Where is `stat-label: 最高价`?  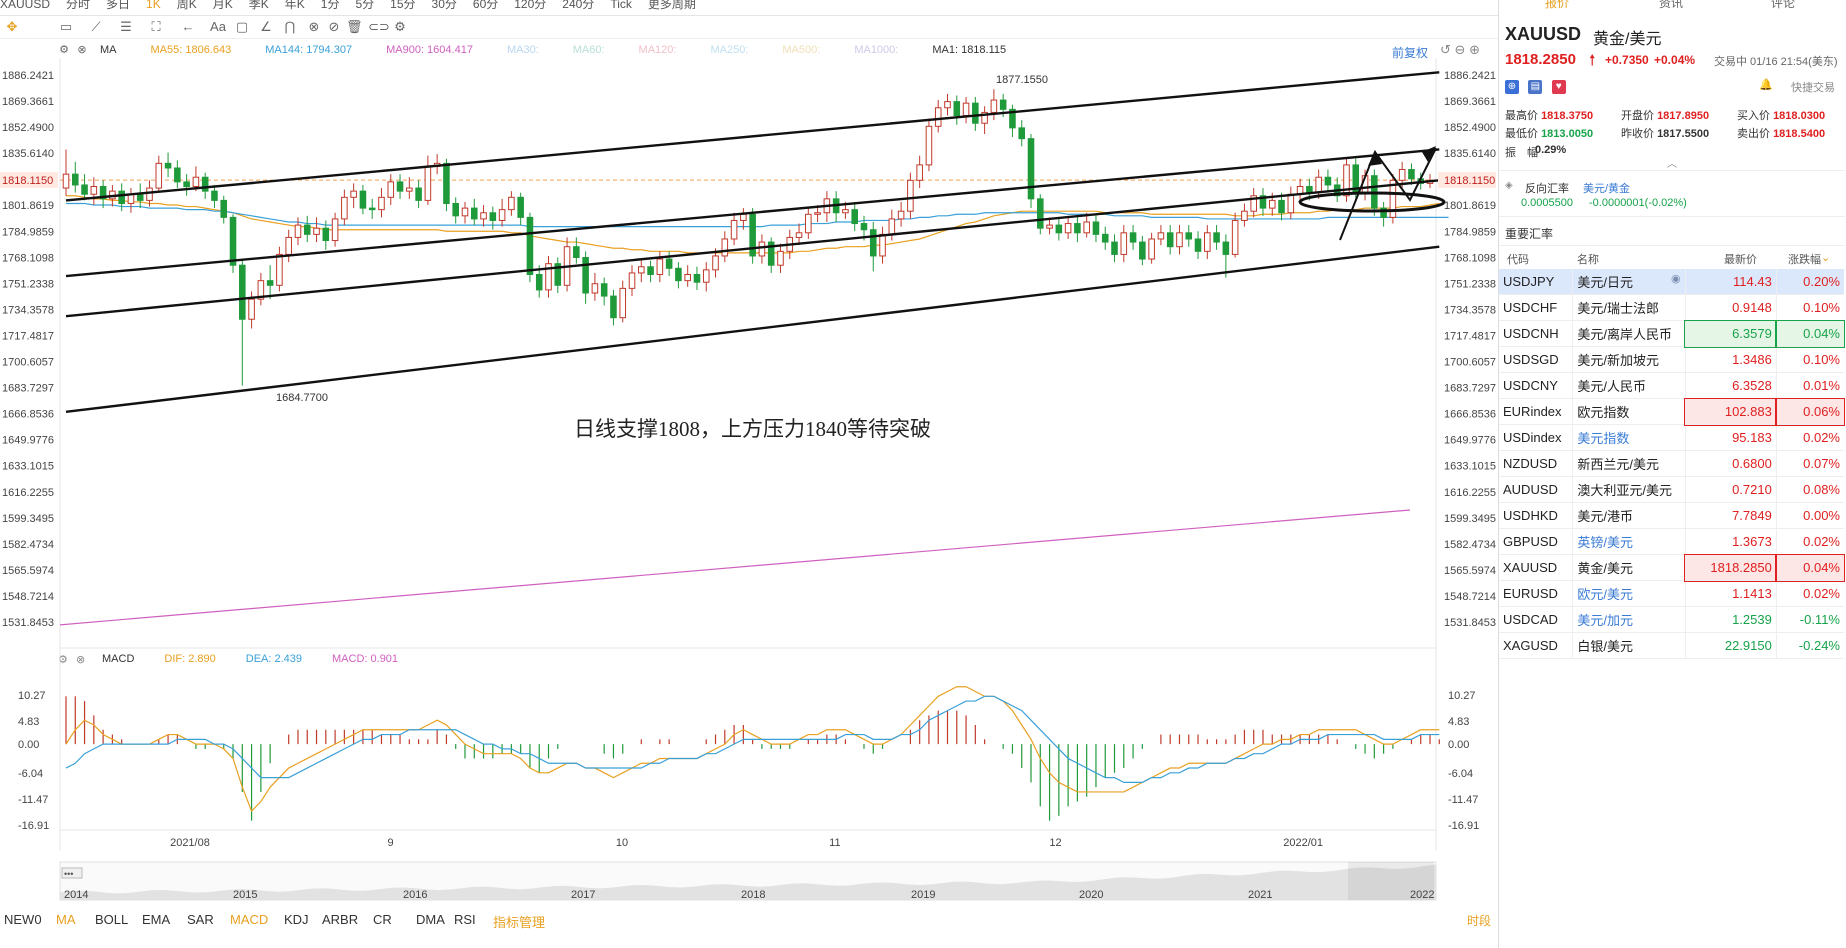 stat-label: 最高价 is located at coordinates (1523, 116).